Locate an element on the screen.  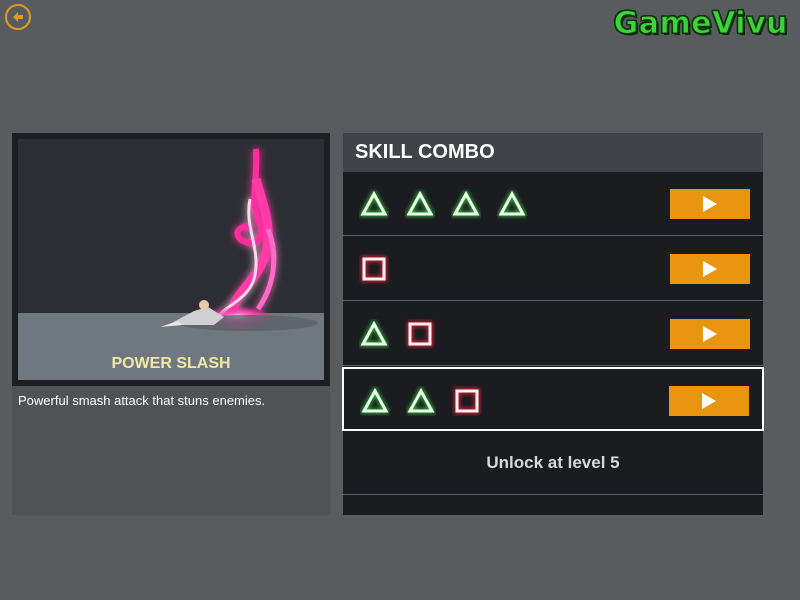
back-arrow-icon is located at coordinates (18, 17).